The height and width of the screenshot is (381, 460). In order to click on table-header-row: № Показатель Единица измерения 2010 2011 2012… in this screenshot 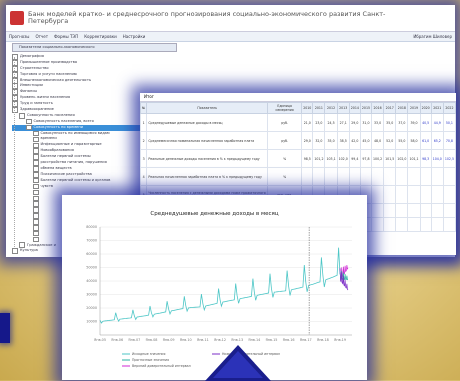, I will do `click(298, 108)`.